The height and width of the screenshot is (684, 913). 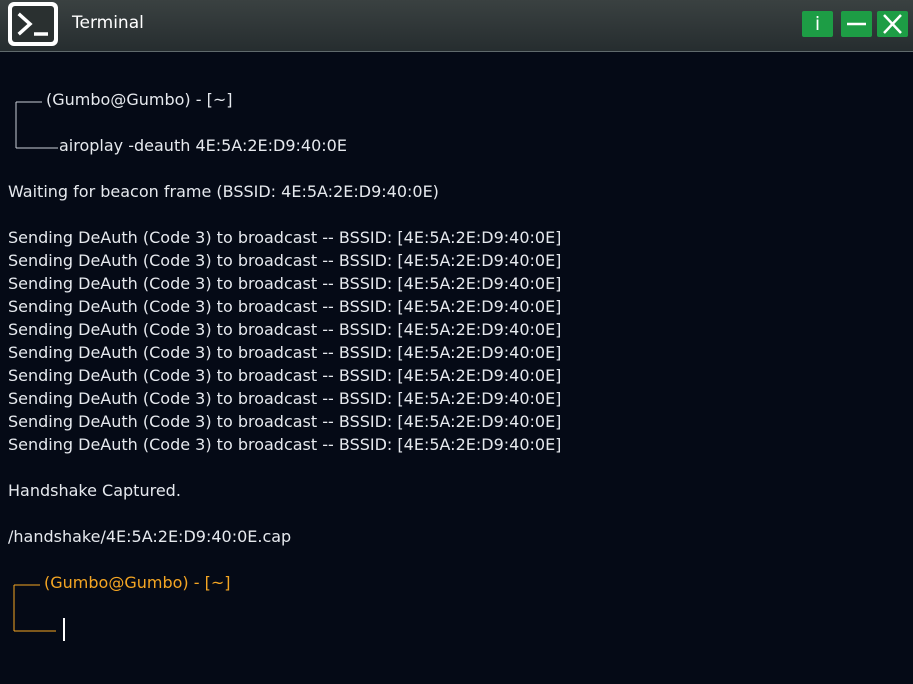 I want to click on close-button, so click(x=892, y=24).